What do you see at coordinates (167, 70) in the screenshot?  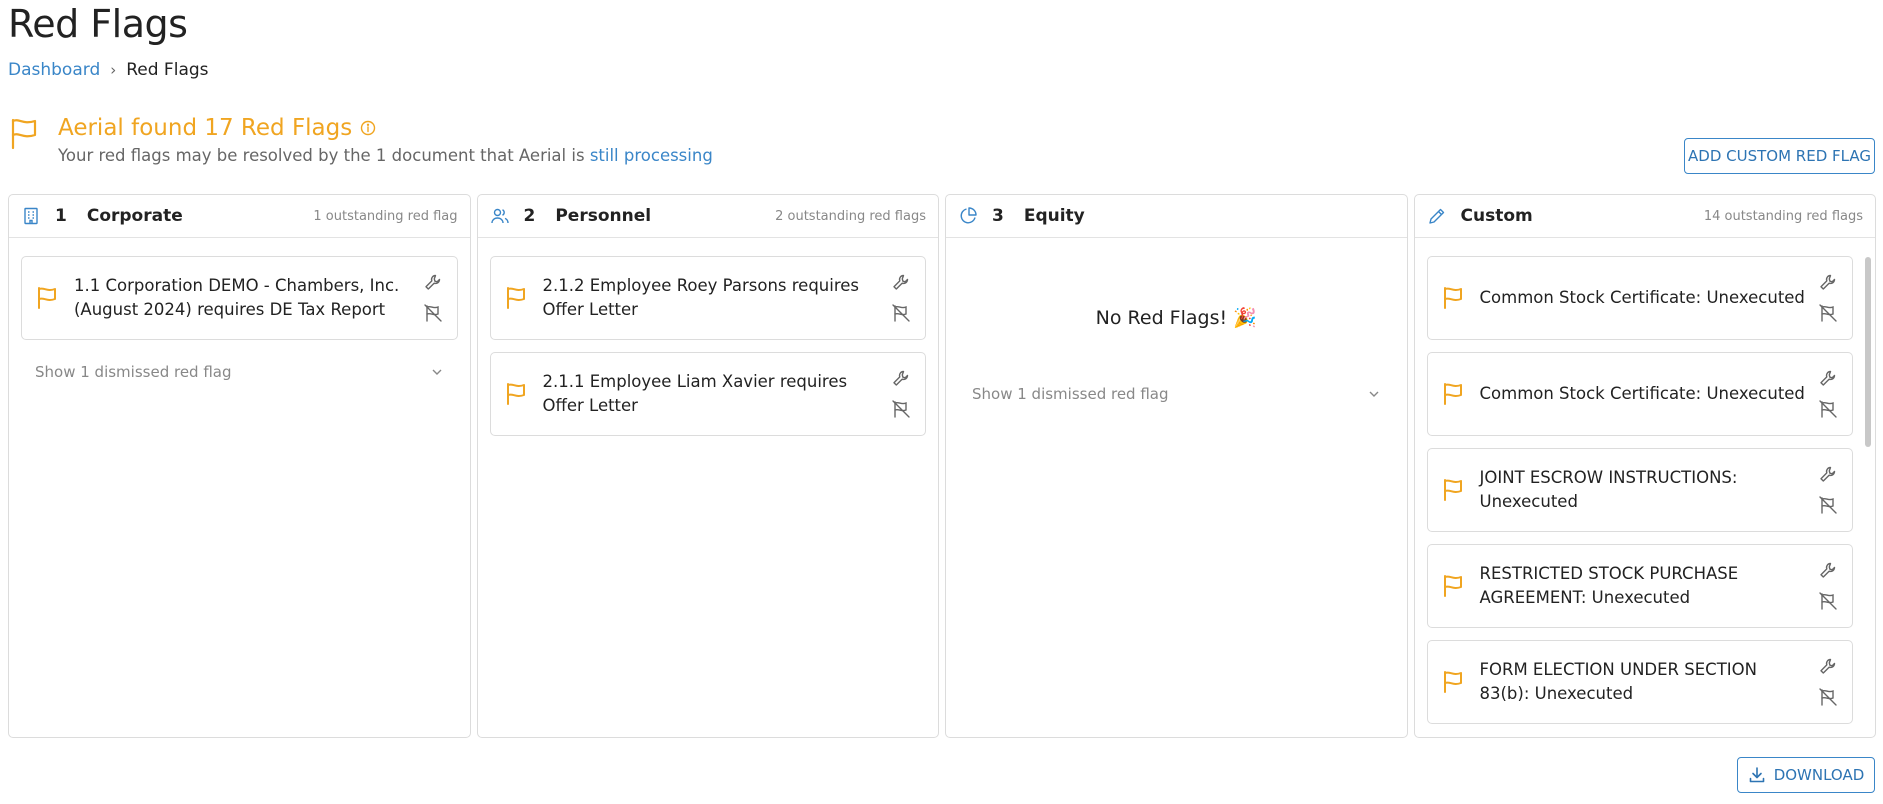 I see `breadcrumb-current: Red Flags` at bounding box center [167, 70].